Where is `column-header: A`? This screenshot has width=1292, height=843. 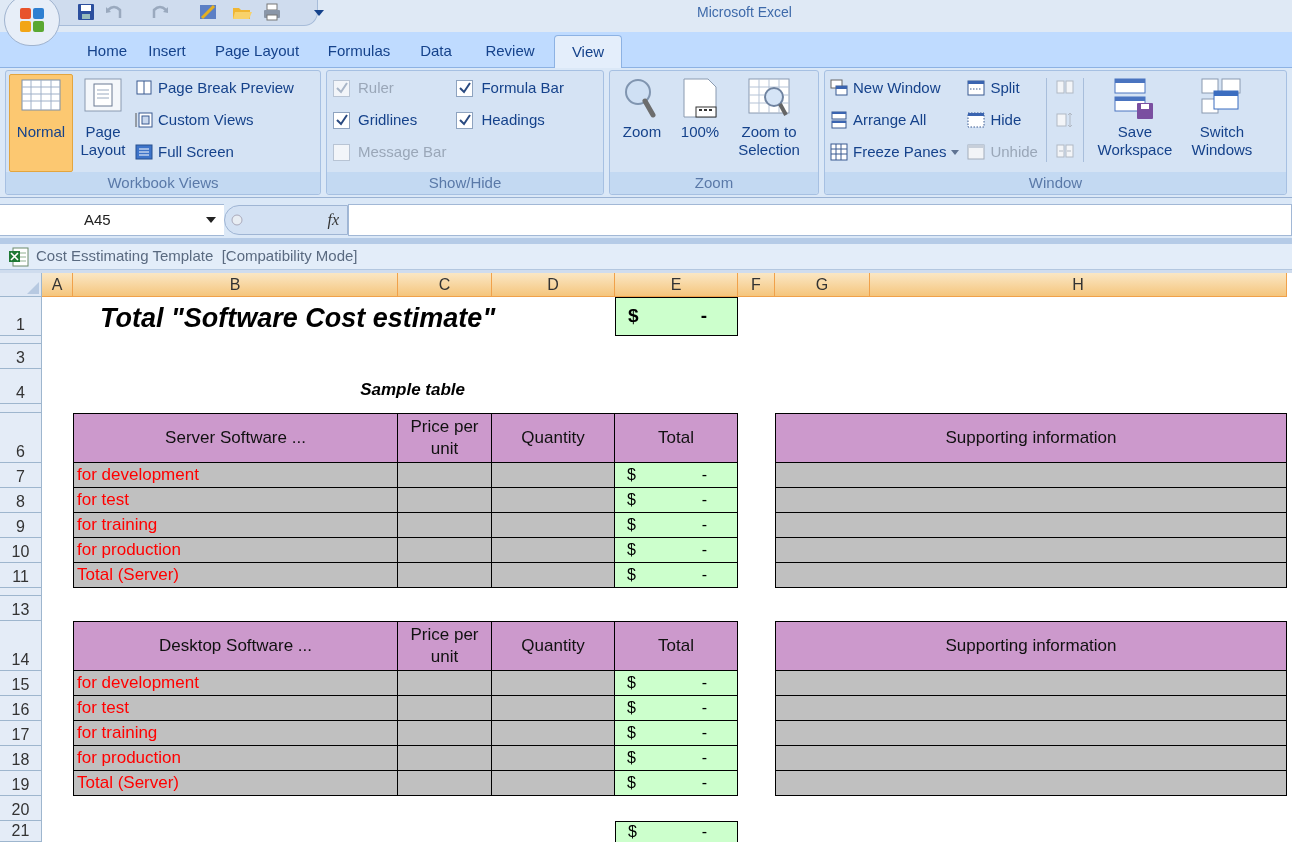
column-header: A is located at coordinates (57, 285).